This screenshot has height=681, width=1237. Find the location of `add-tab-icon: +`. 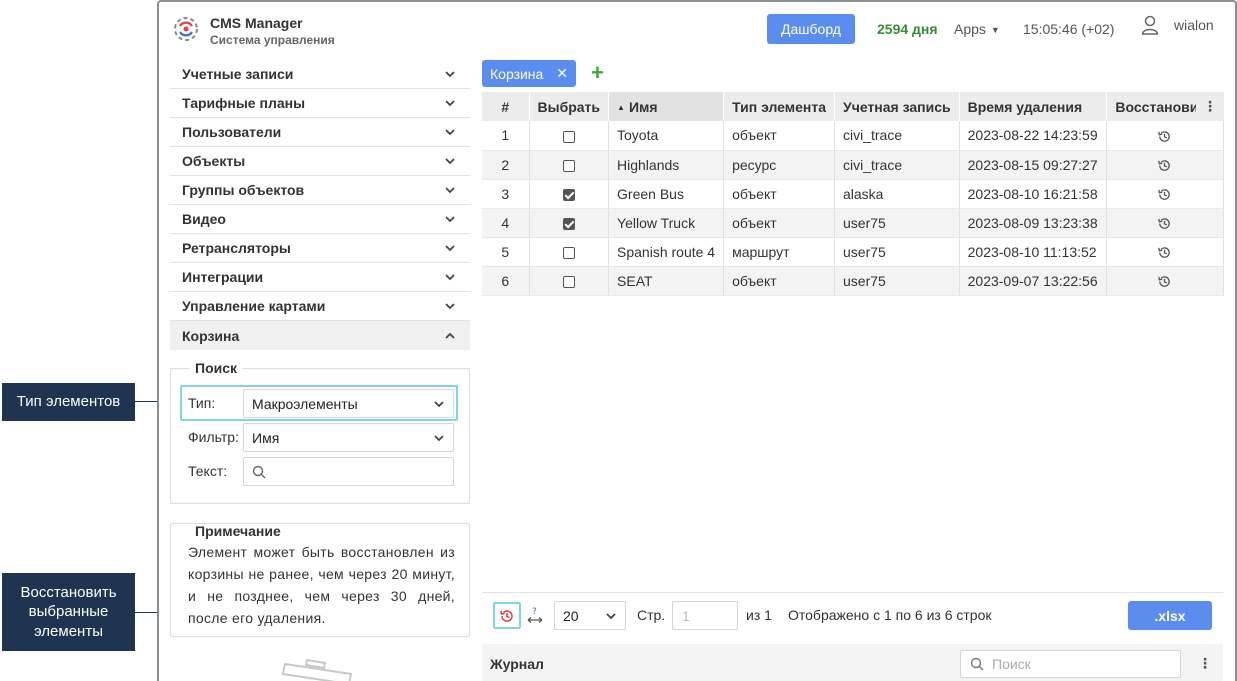

add-tab-icon: + is located at coordinates (597, 73).